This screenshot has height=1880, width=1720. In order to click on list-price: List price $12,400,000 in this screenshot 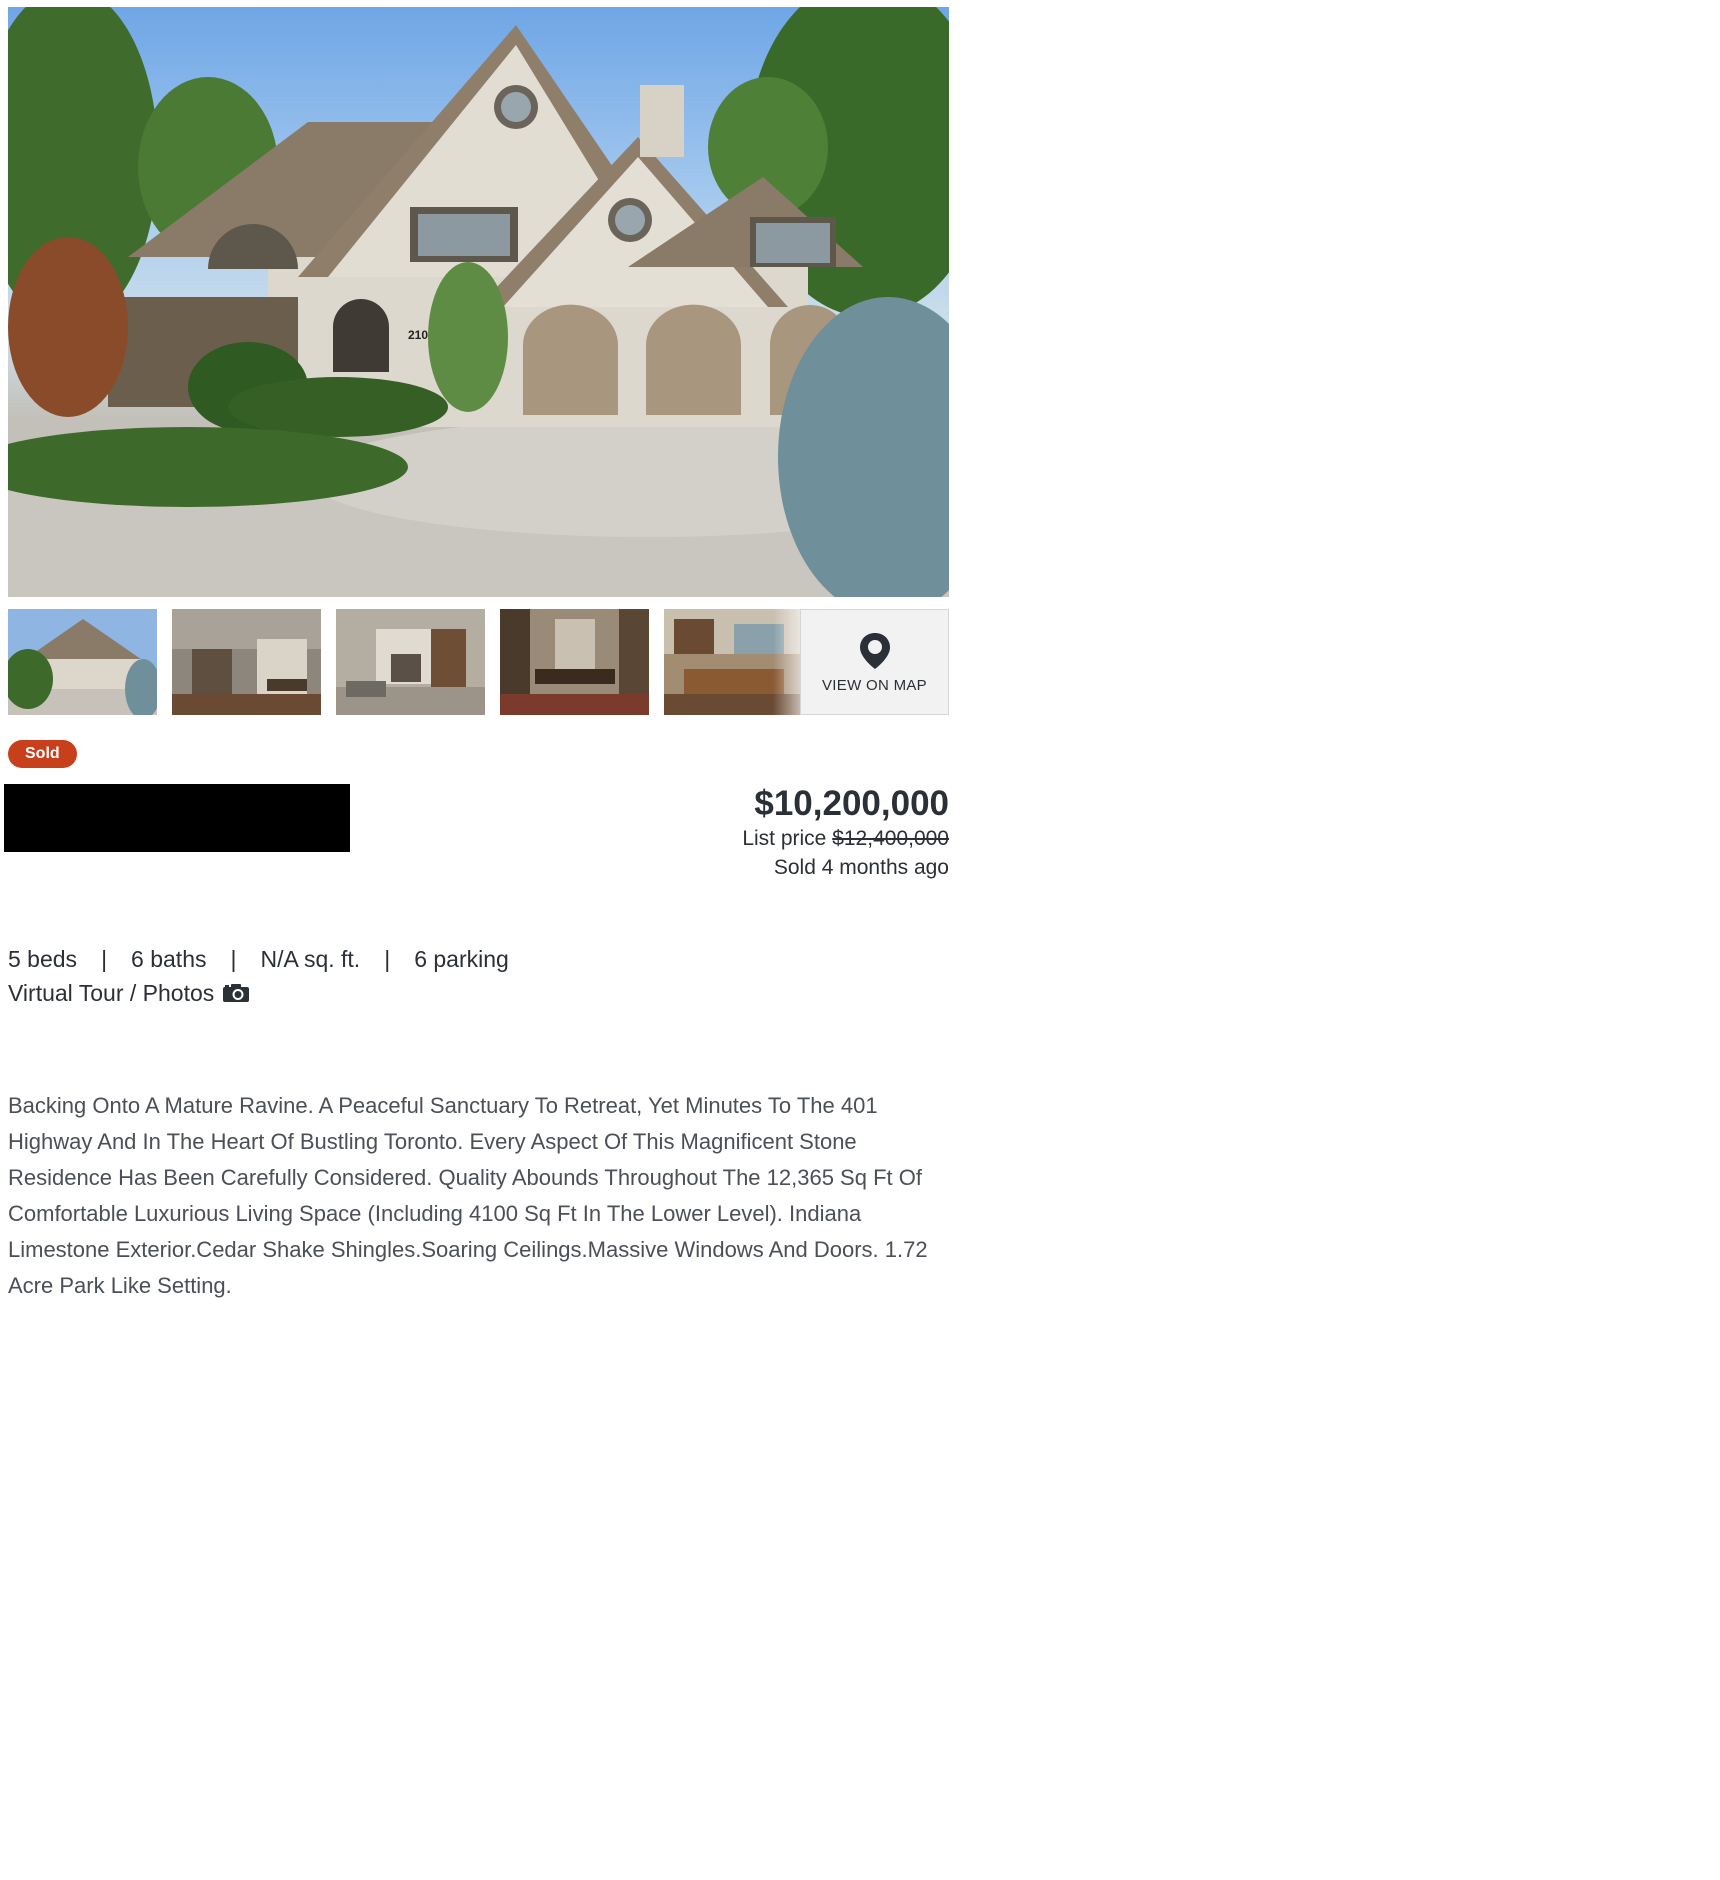, I will do `click(845, 838)`.